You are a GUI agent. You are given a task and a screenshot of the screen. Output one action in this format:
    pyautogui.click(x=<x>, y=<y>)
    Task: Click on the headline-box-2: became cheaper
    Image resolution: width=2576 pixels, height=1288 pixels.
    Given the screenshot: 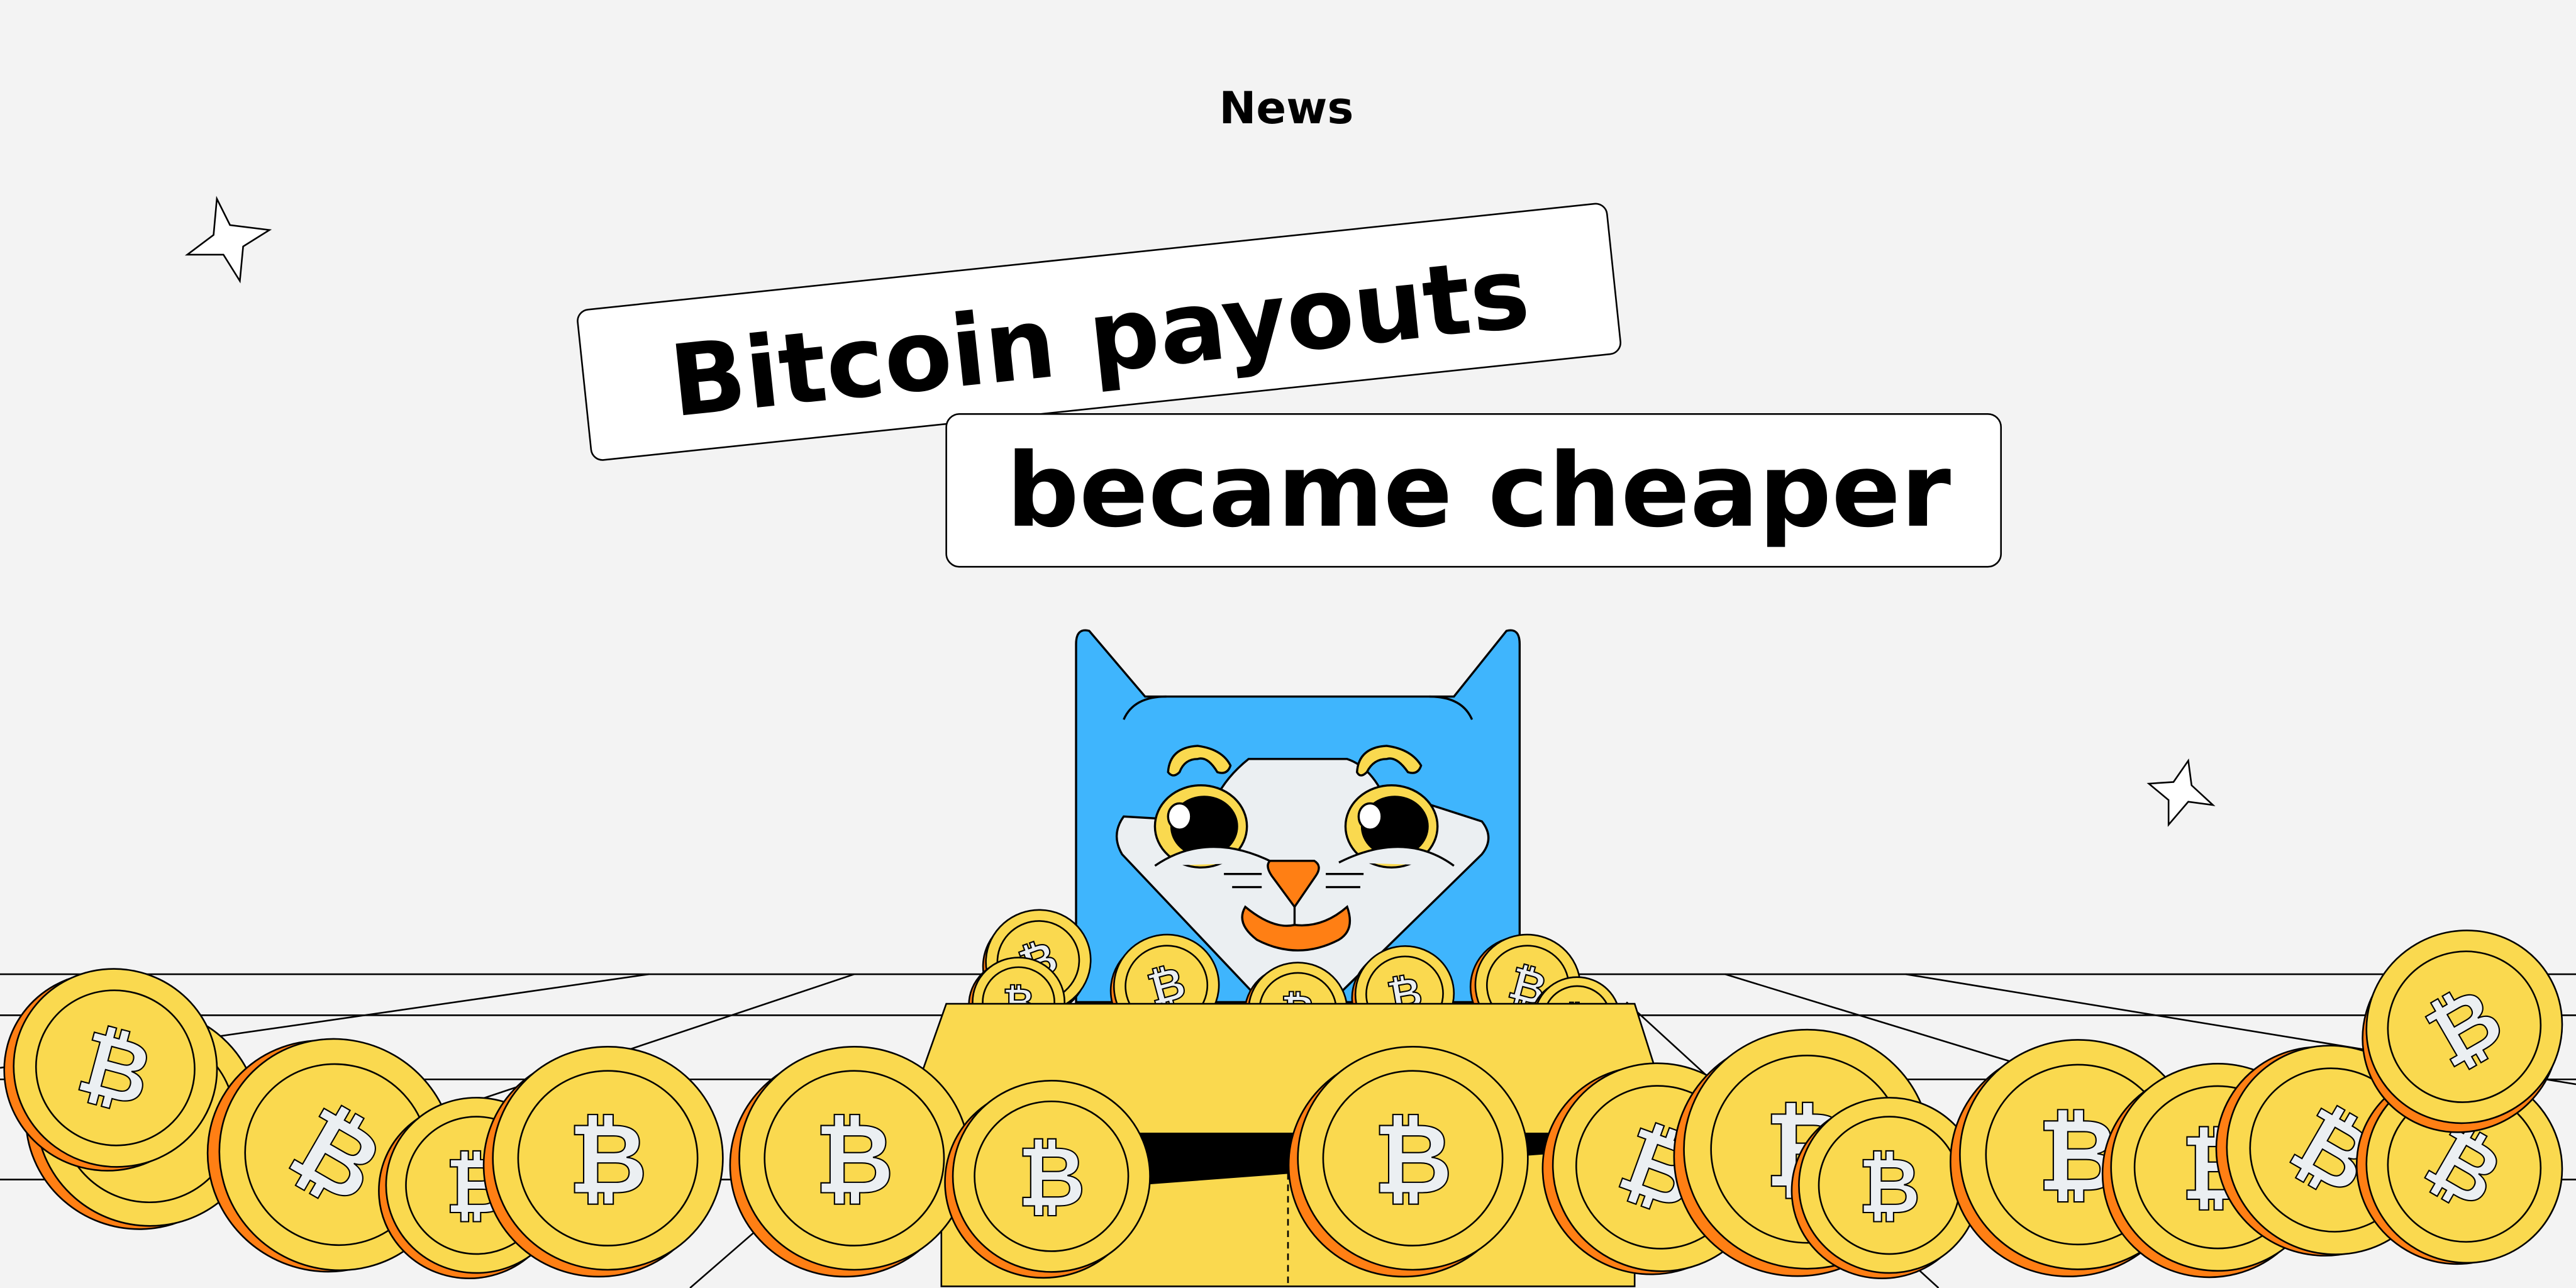 What is the action you would take?
    pyautogui.click(x=1473, y=490)
    